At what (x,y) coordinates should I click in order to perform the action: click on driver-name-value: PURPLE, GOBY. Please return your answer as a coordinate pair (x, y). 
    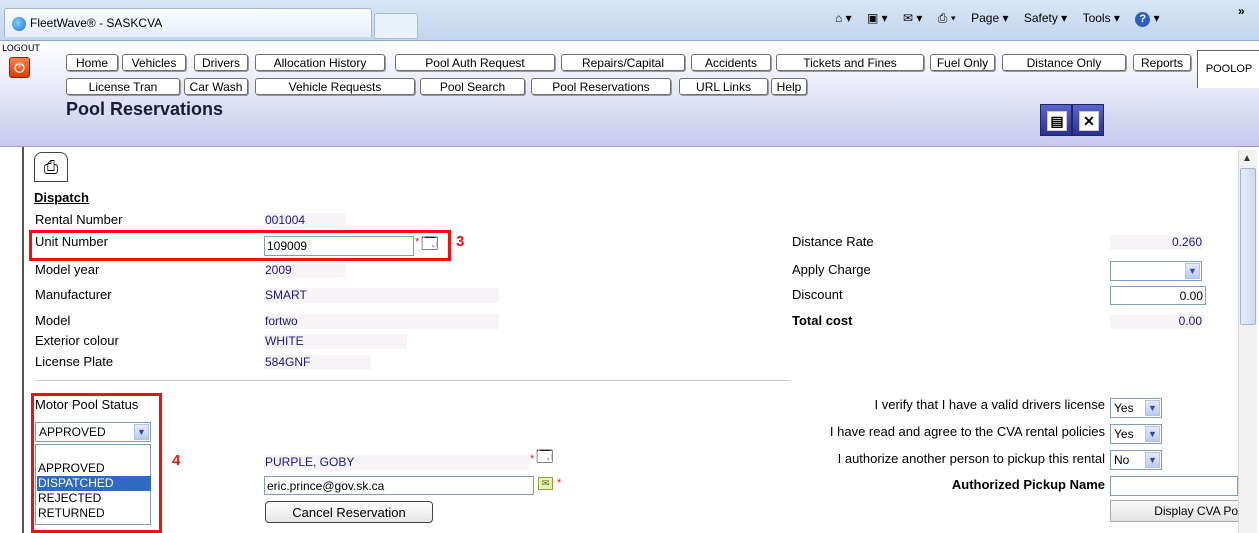
    Looking at the image, I should click on (396, 462).